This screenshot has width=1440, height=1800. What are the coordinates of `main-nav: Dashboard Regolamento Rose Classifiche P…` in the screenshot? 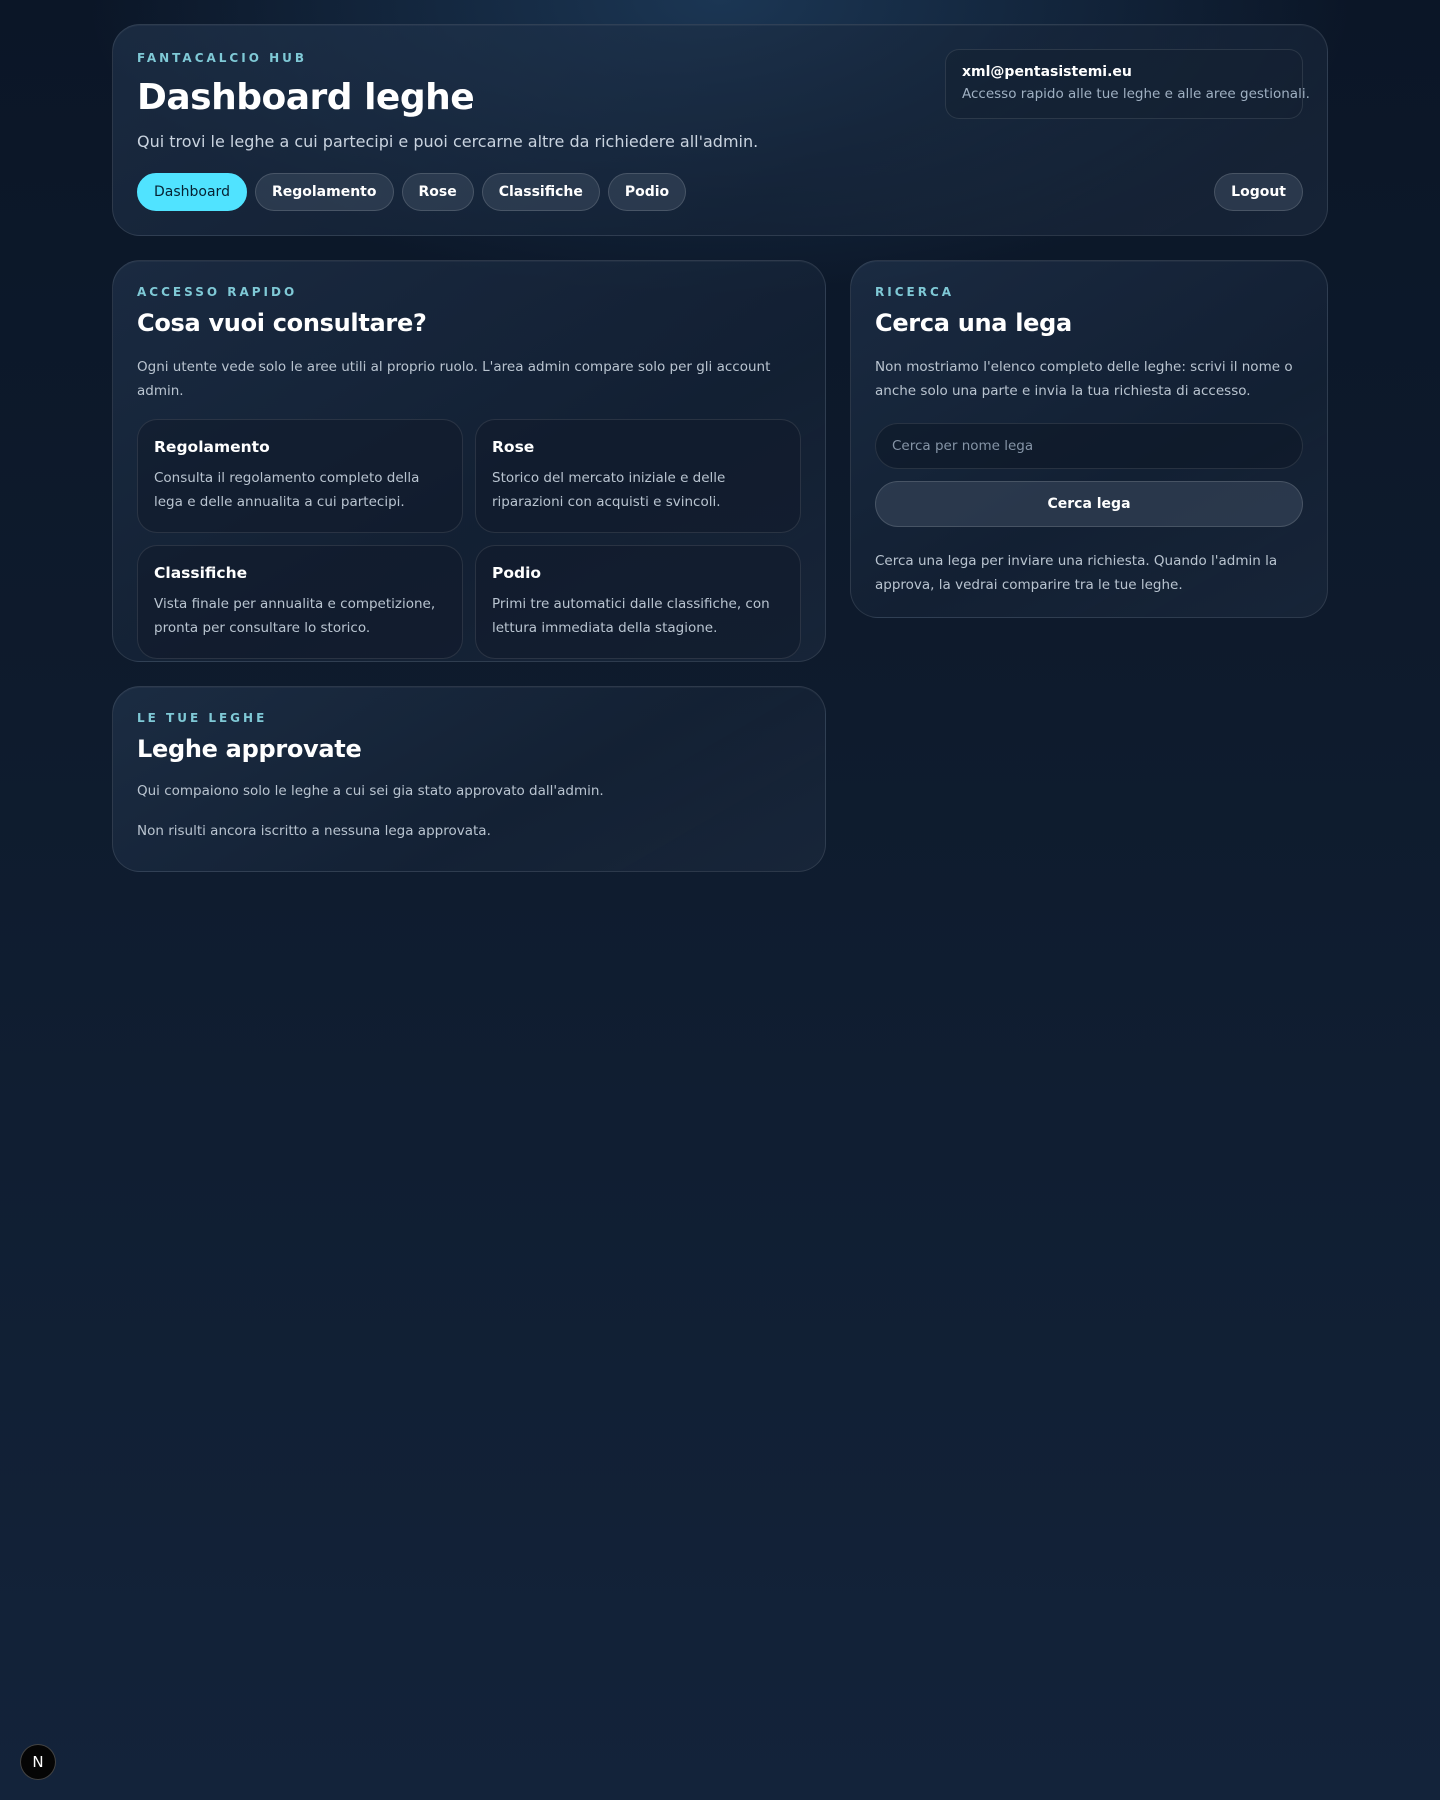 It's located at (412, 192).